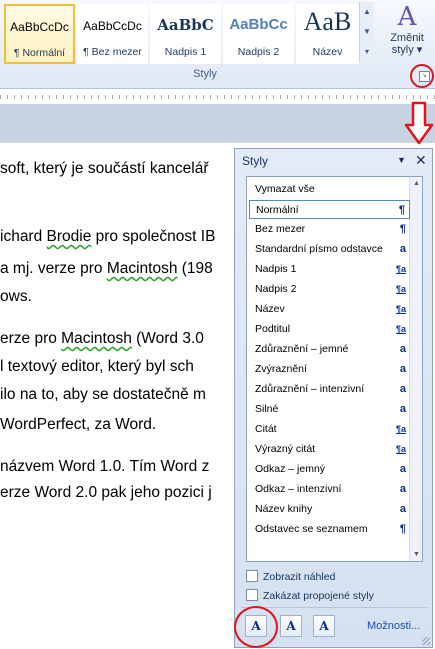 The width and height of the screenshot is (435, 649). Describe the element at coordinates (69, 236) in the screenshot. I see `misspelled-word: Brodie` at that location.